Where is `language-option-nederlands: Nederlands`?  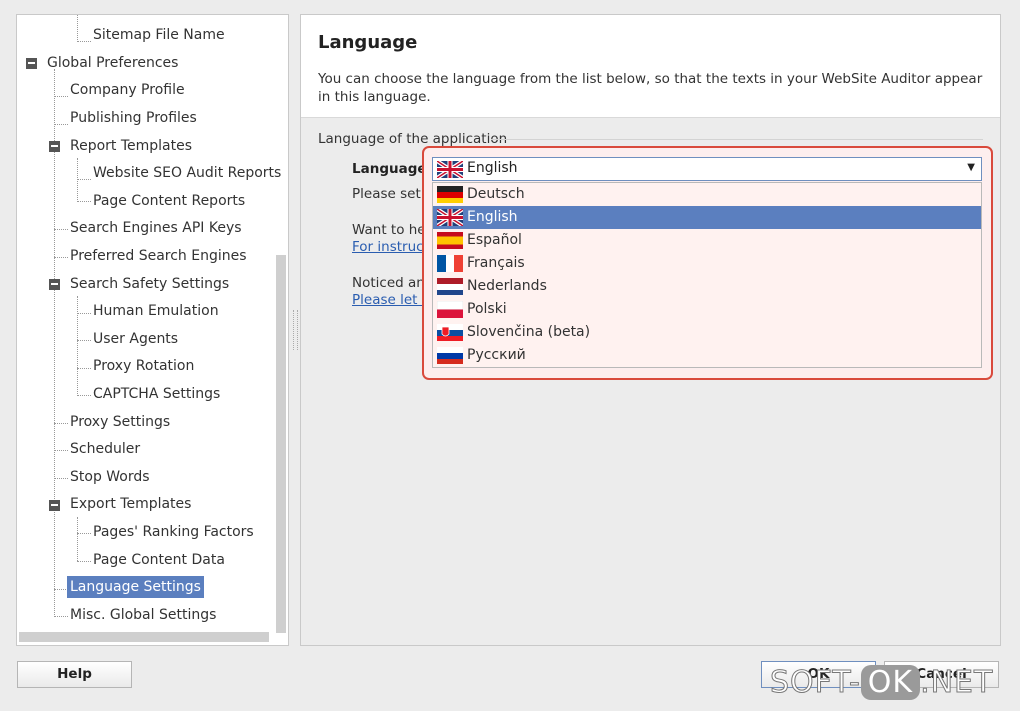
language-option-nederlands: Nederlands is located at coordinates (707, 286).